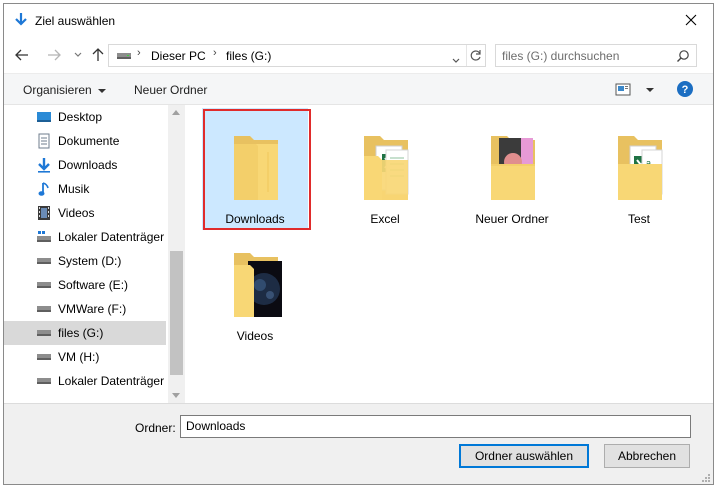 This screenshot has height=488, width=717. What do you see at coordinates (92, 309) in the screenshot?
I see `sidebar-item-label: VMWare (F:)` at bounding box center [92, 309].